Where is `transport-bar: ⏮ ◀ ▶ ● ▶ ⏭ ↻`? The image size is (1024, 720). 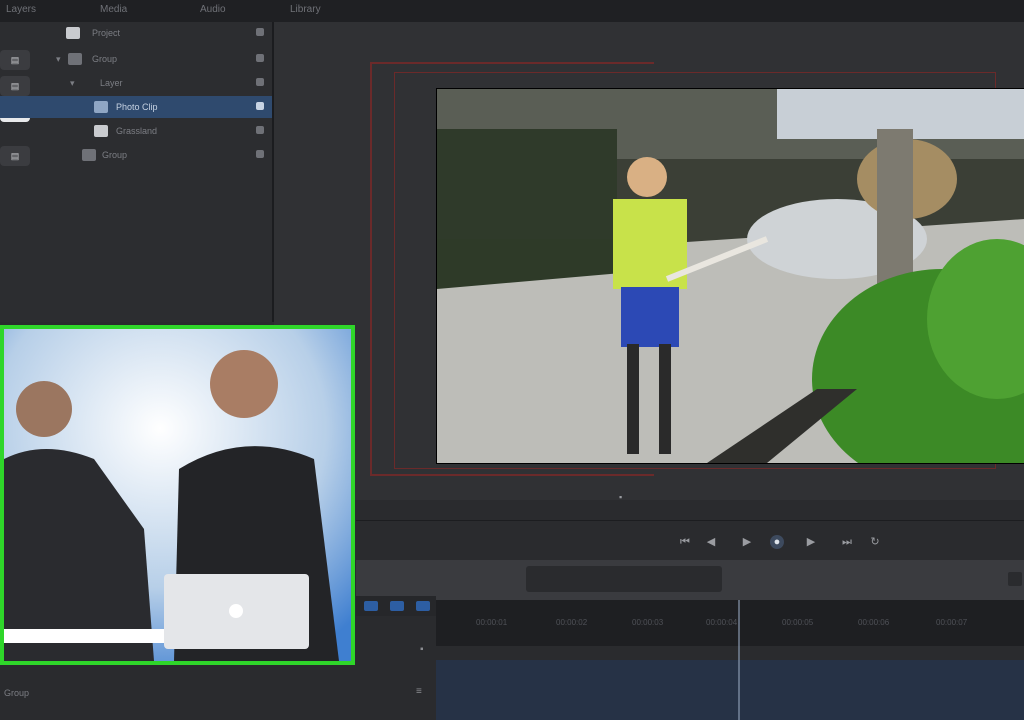
transport-bar: ⏮ ◀ ▶ ● ▶ ⏭ ↻ is located at coordinates (690, 542).